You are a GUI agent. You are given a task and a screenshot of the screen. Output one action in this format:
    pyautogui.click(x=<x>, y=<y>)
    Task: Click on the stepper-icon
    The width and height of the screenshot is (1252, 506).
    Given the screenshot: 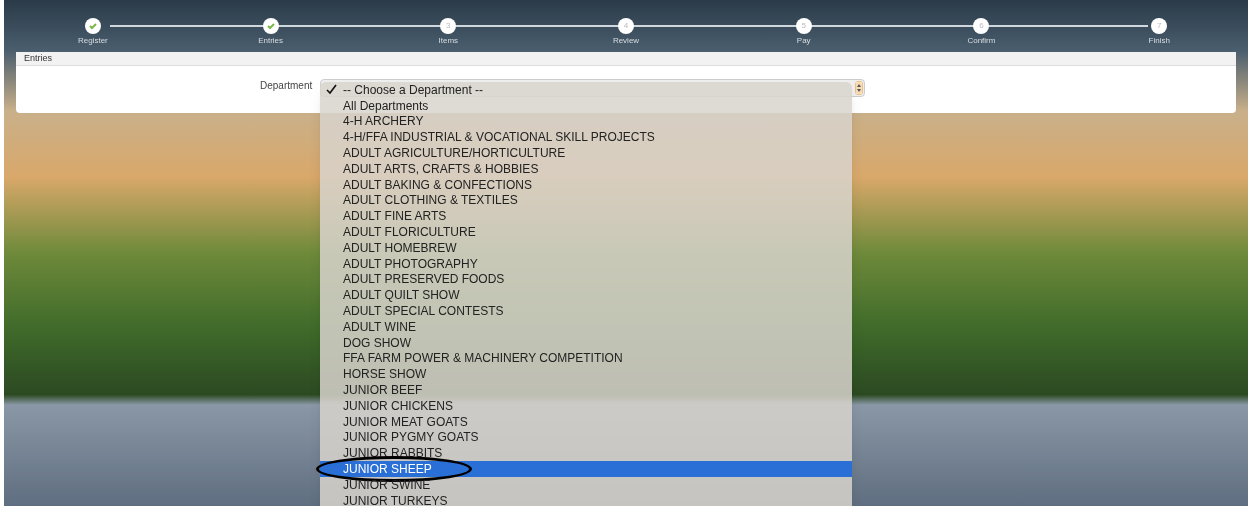 What is the action you would take?
    pyautogui.click(x=859, y=88)
    